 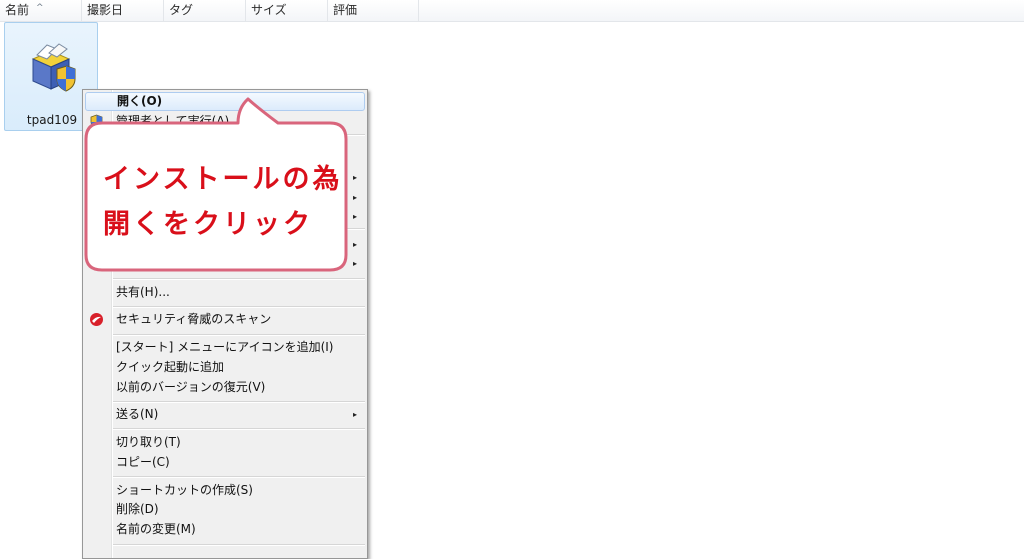 What do you see at coordinates (156, 529) in the screenshot?
I see `menu-item-rename-label: 名前の変更(M)` at bounding box center [156, 529].